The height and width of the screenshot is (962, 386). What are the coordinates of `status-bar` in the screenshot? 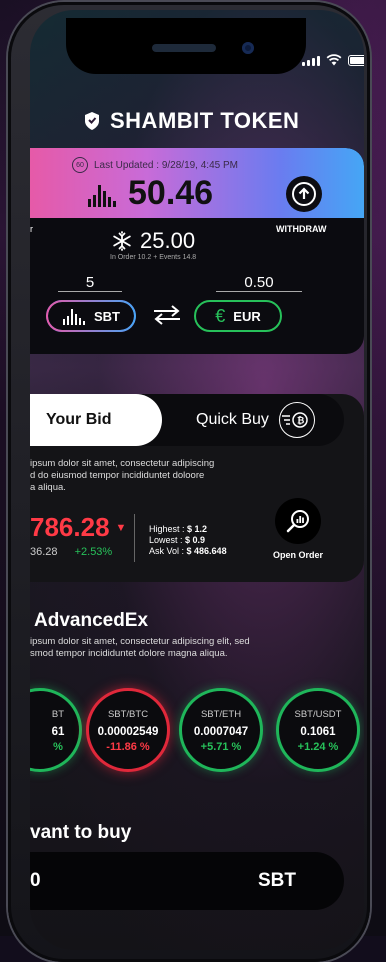 It's located at (333, 60).